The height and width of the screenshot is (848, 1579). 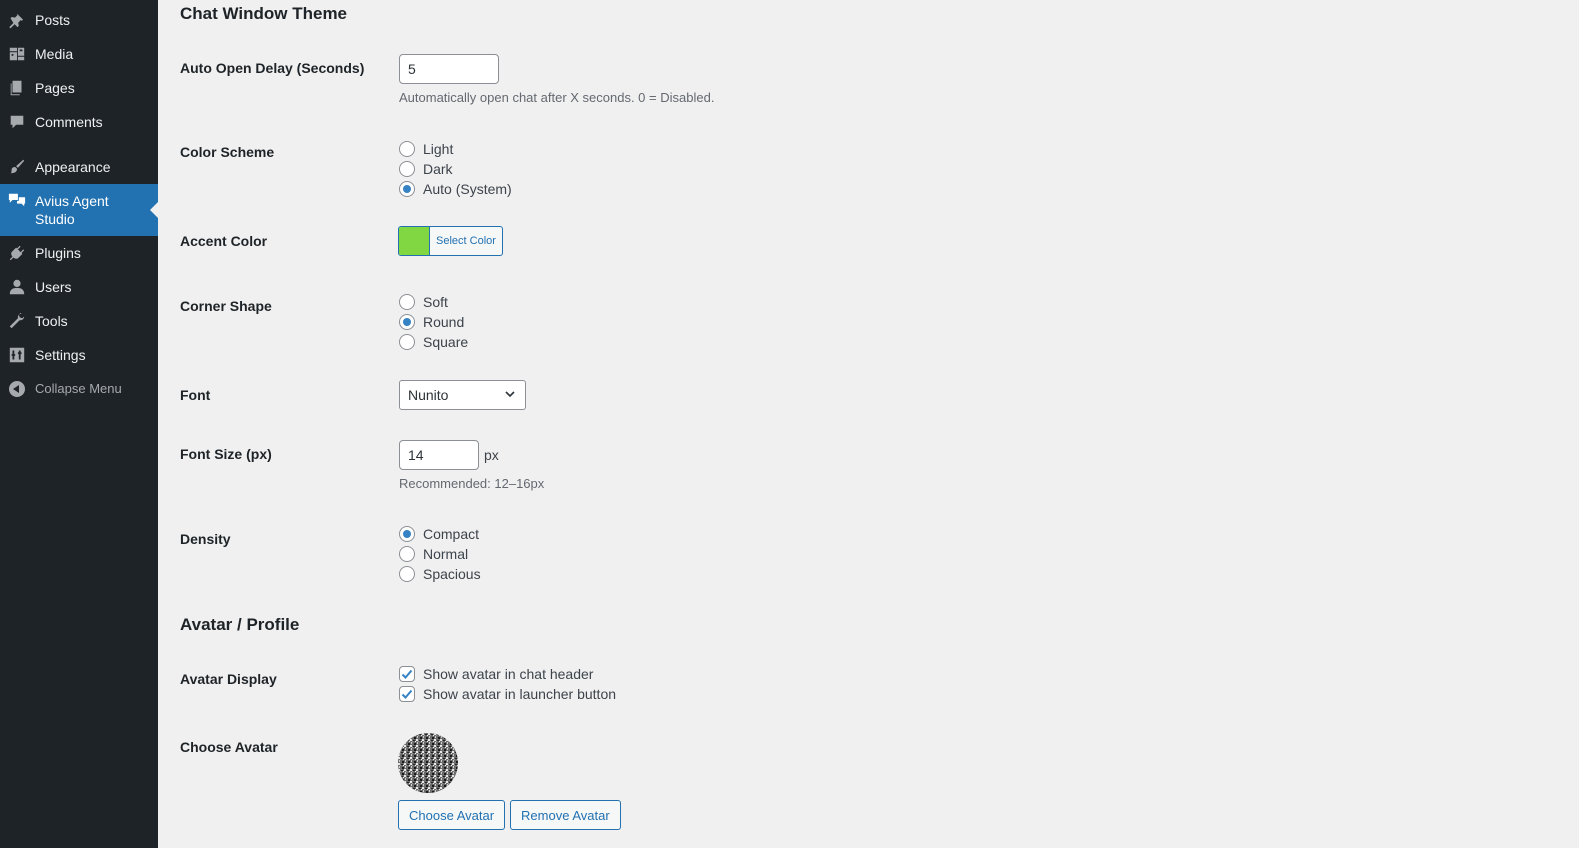 I want to click on plugin-icon, so click(x=17, y=253).